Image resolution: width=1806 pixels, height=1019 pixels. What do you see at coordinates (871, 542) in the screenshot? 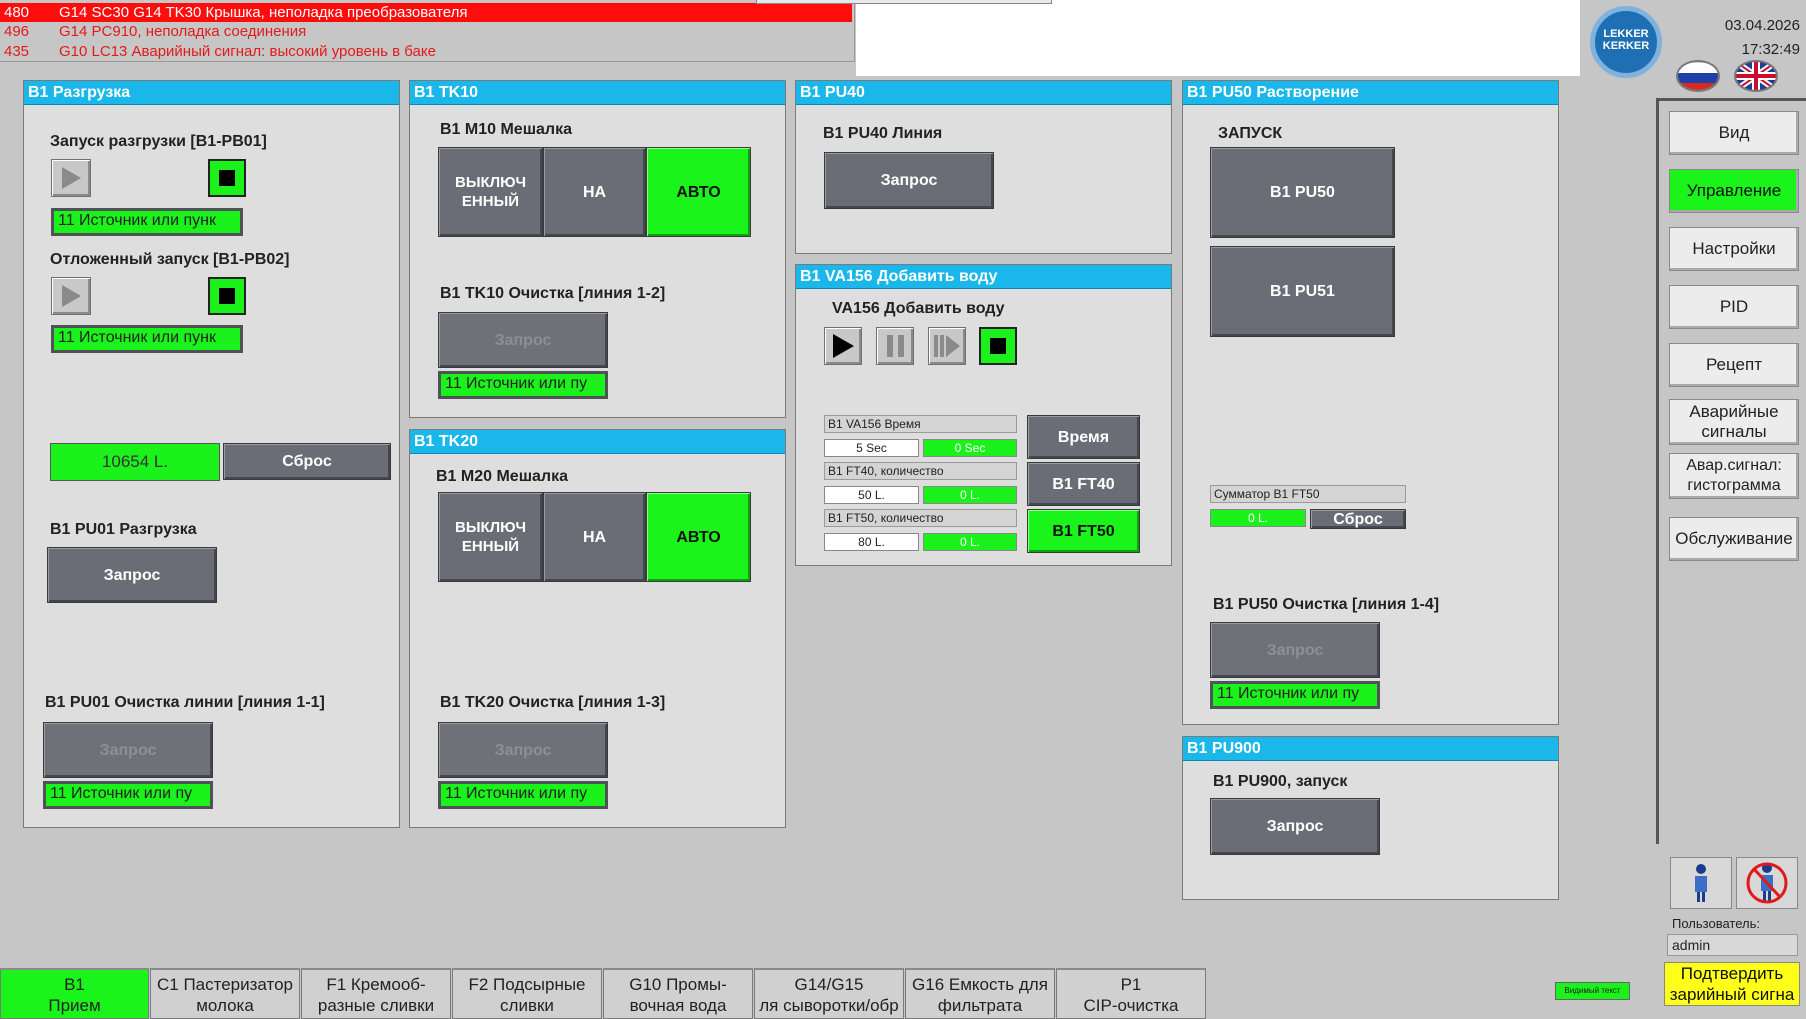
I see `ft50-setpoint: 80 L.` at bounding box center [871, 542].